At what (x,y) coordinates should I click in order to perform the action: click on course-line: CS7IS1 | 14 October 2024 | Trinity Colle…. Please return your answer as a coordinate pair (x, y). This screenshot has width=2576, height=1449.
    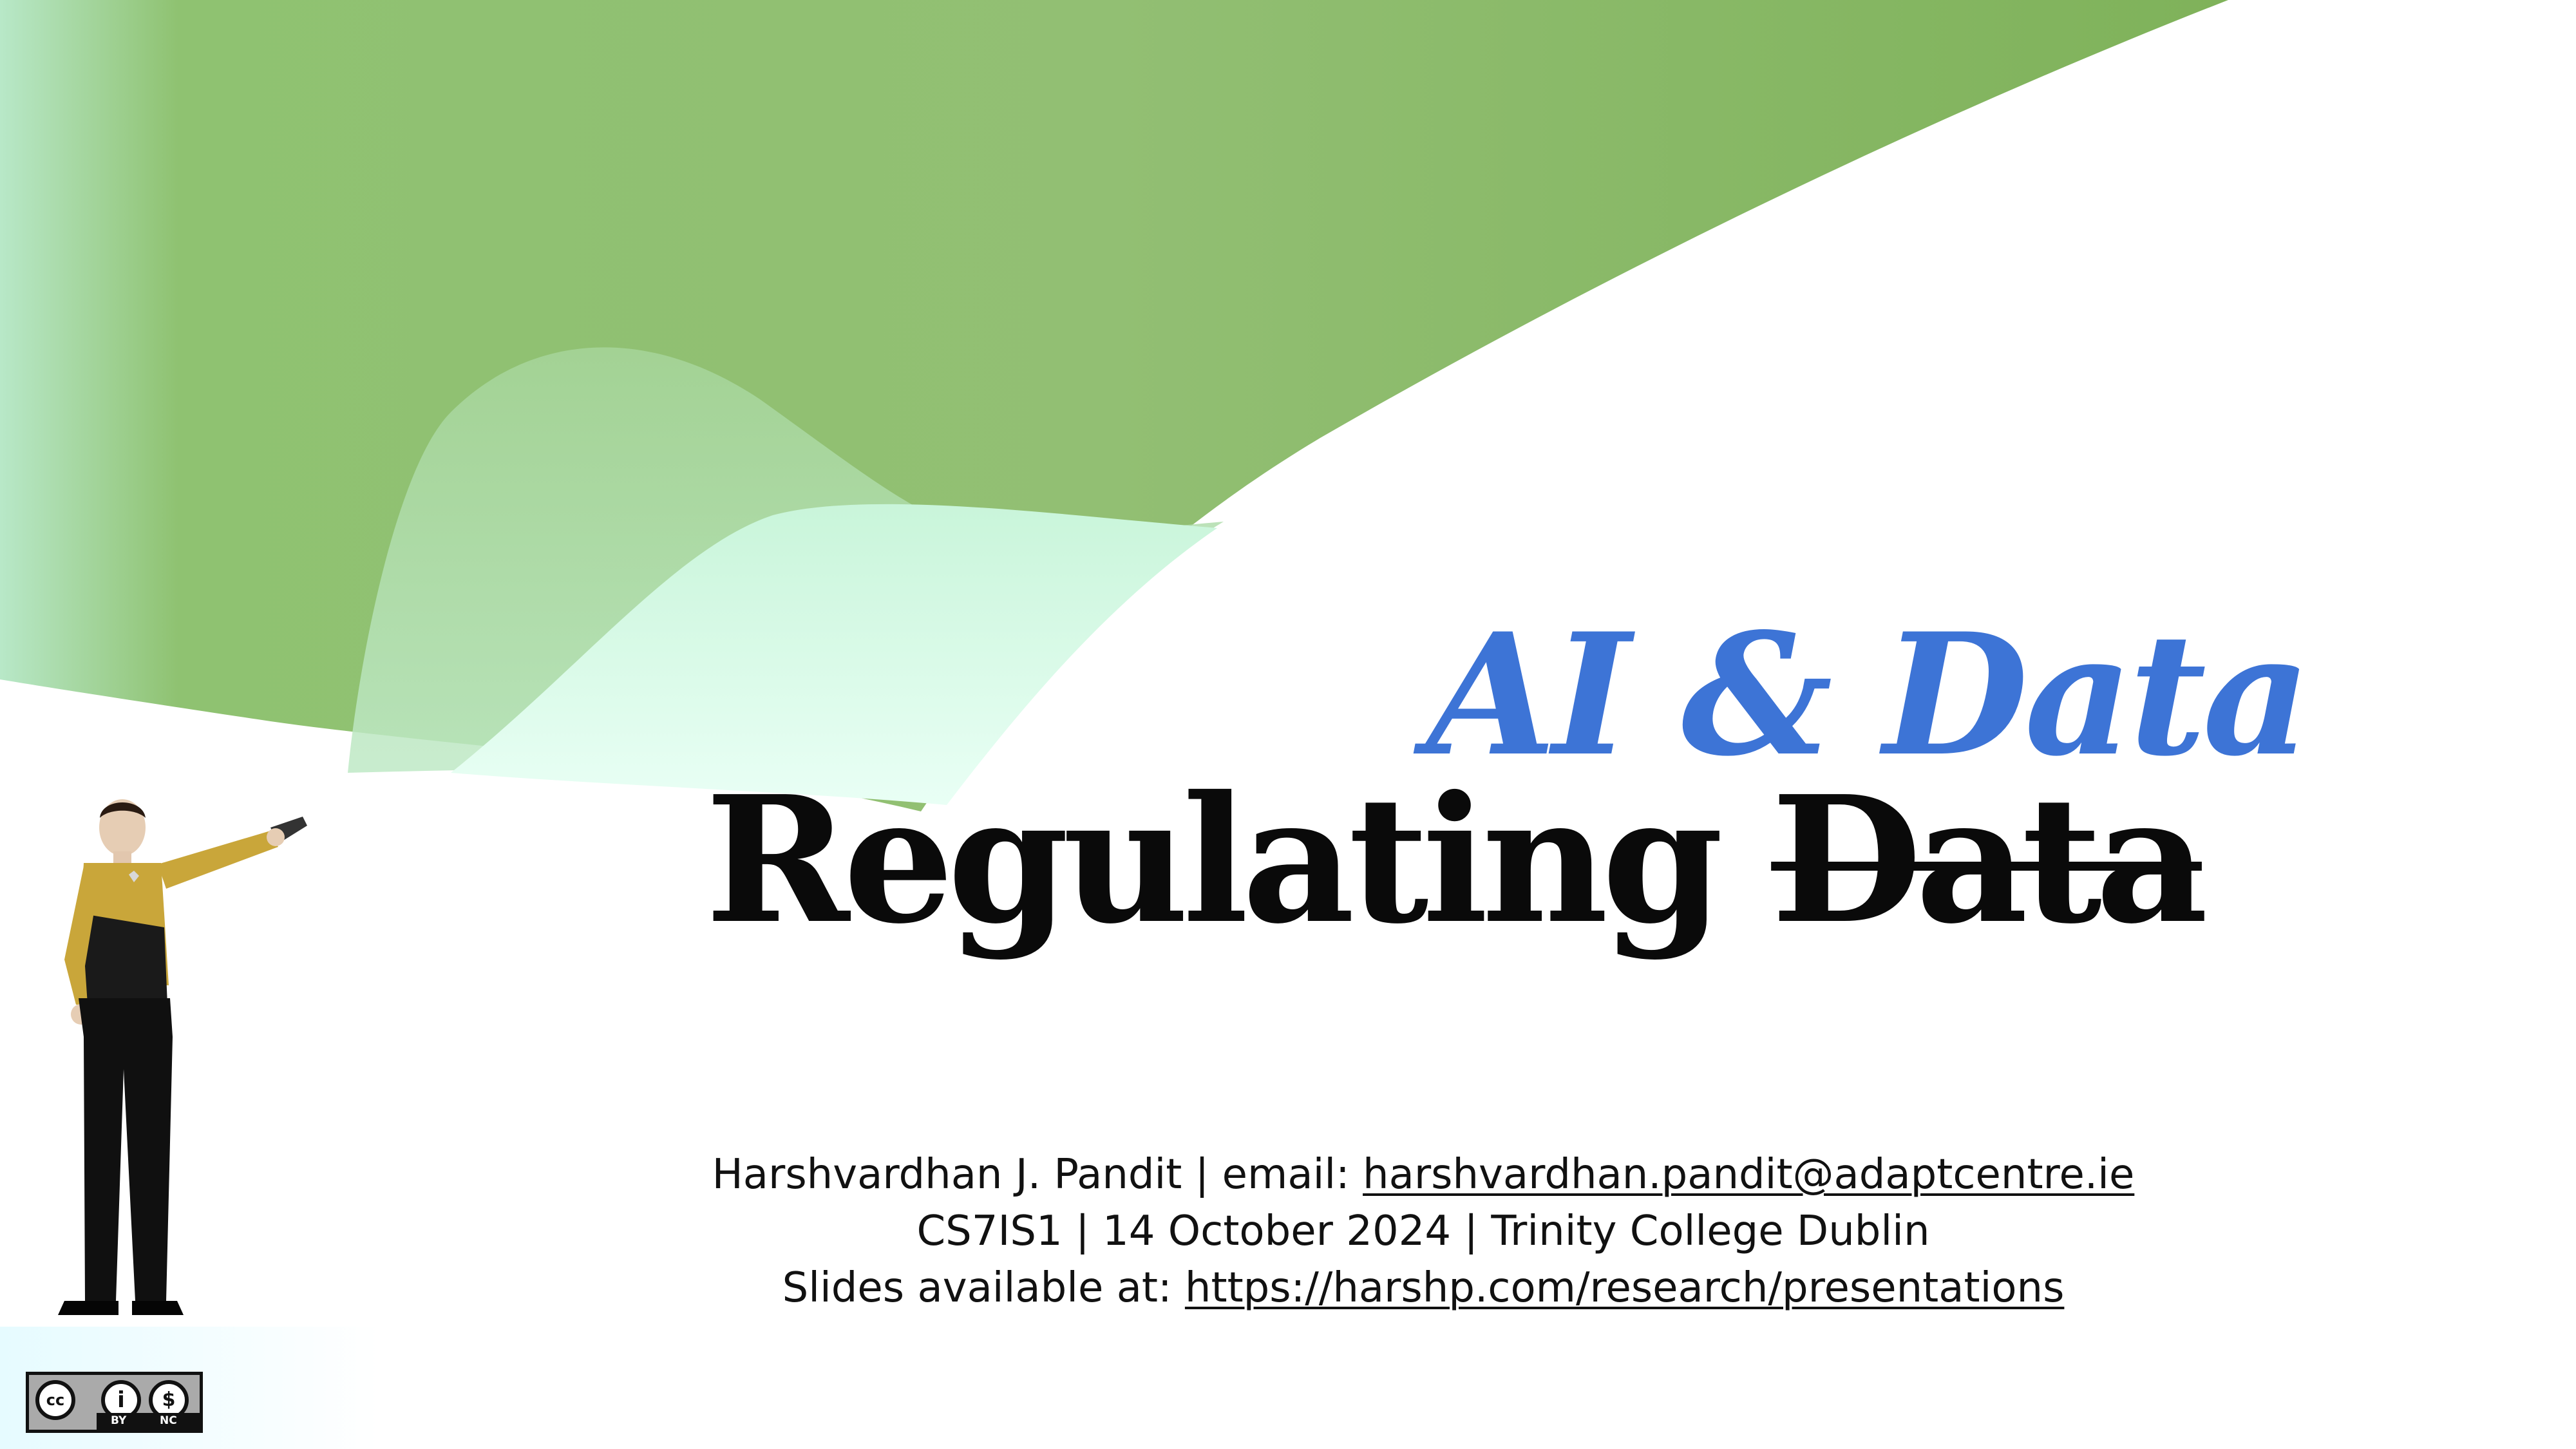
    Looking at the image, I should click on (1423, 1231).